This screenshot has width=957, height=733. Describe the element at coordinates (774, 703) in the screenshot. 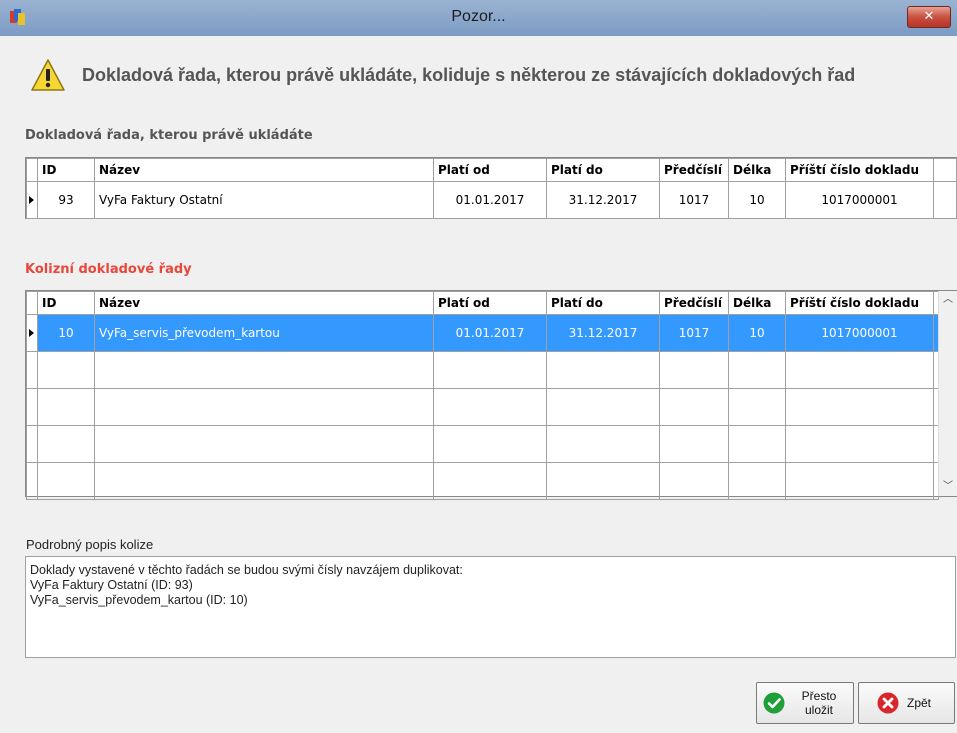

I see `checkmark-icon` at that location.